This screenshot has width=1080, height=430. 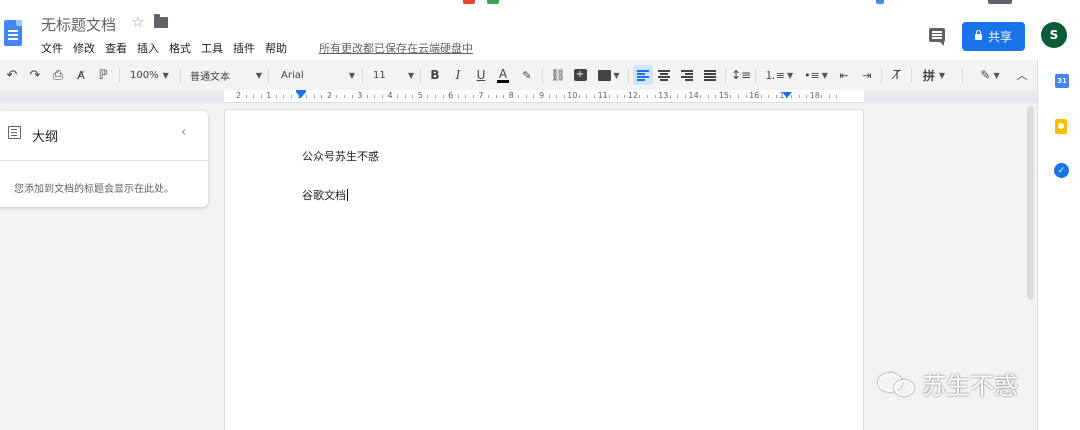 I want to click on decrease-indent-icon: ⇤, so click(x=844, y=75).